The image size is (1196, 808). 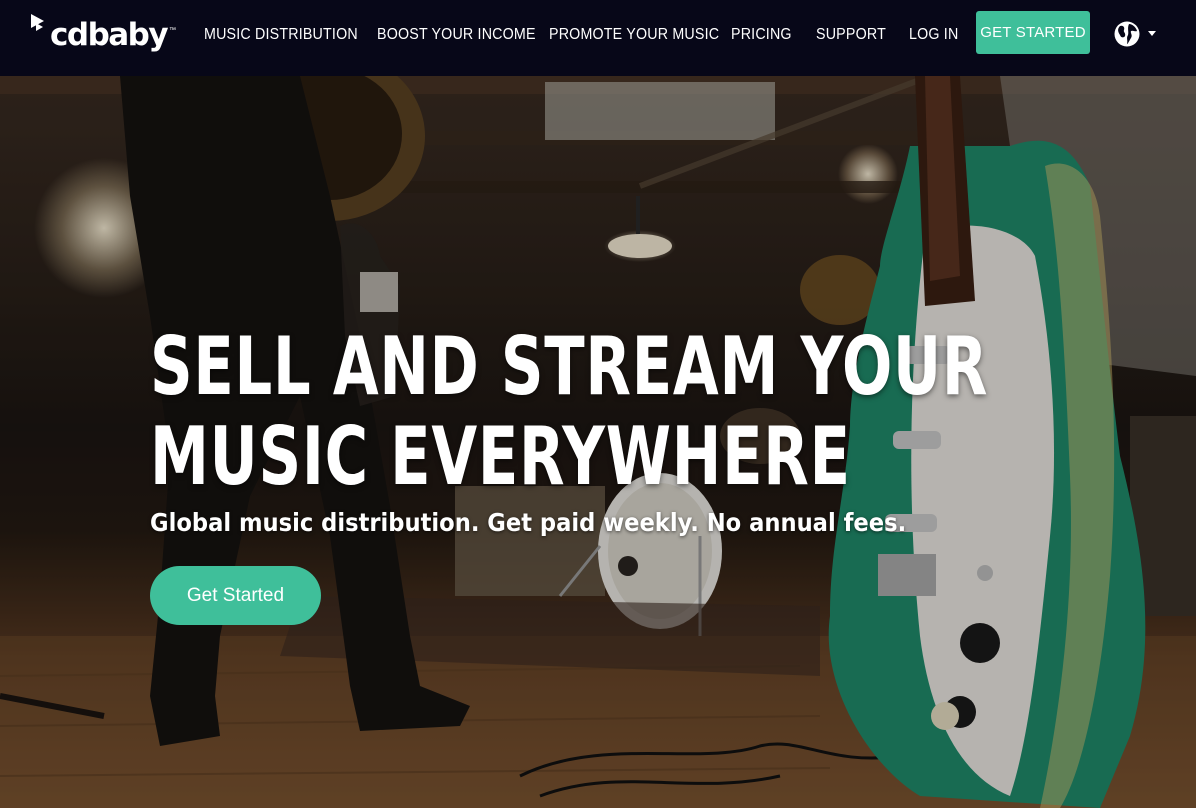 I want to click on get-started-nav-button: GET STARTED, so click(x=1033, y=32).